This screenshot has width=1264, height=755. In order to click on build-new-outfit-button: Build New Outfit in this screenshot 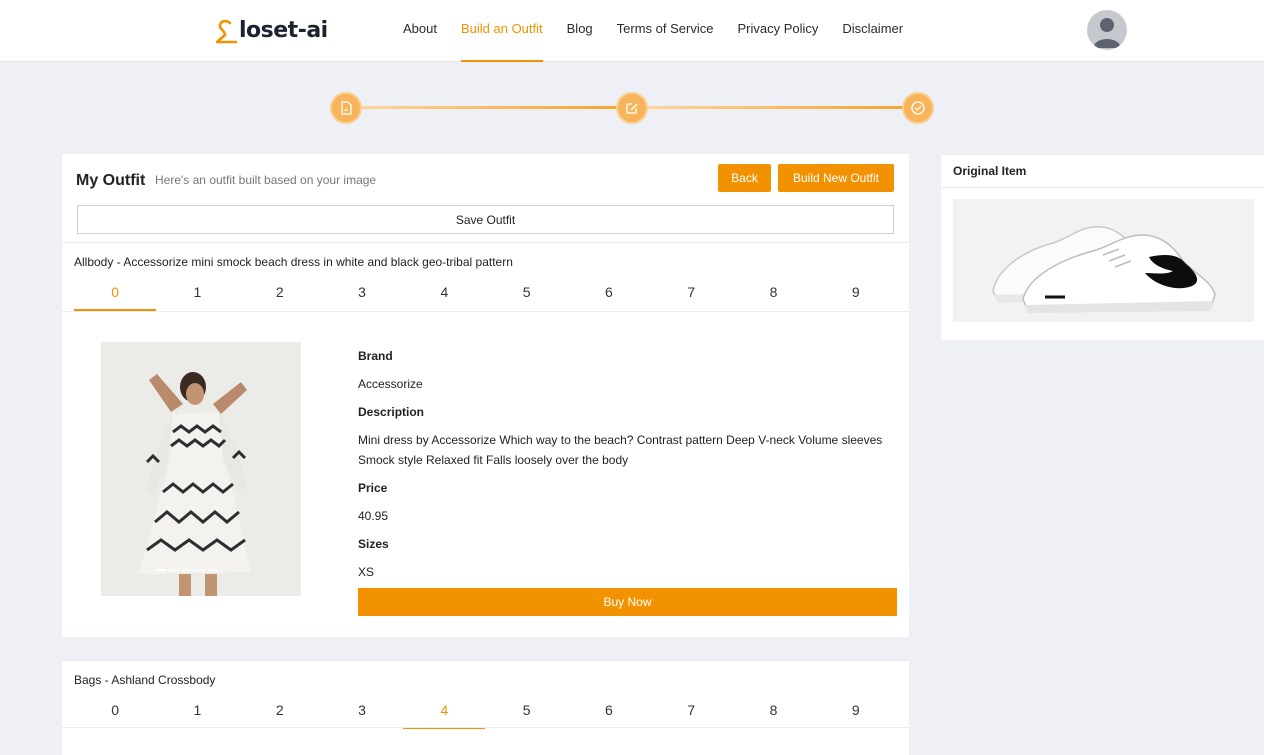, I will do `click(836, 178)`.